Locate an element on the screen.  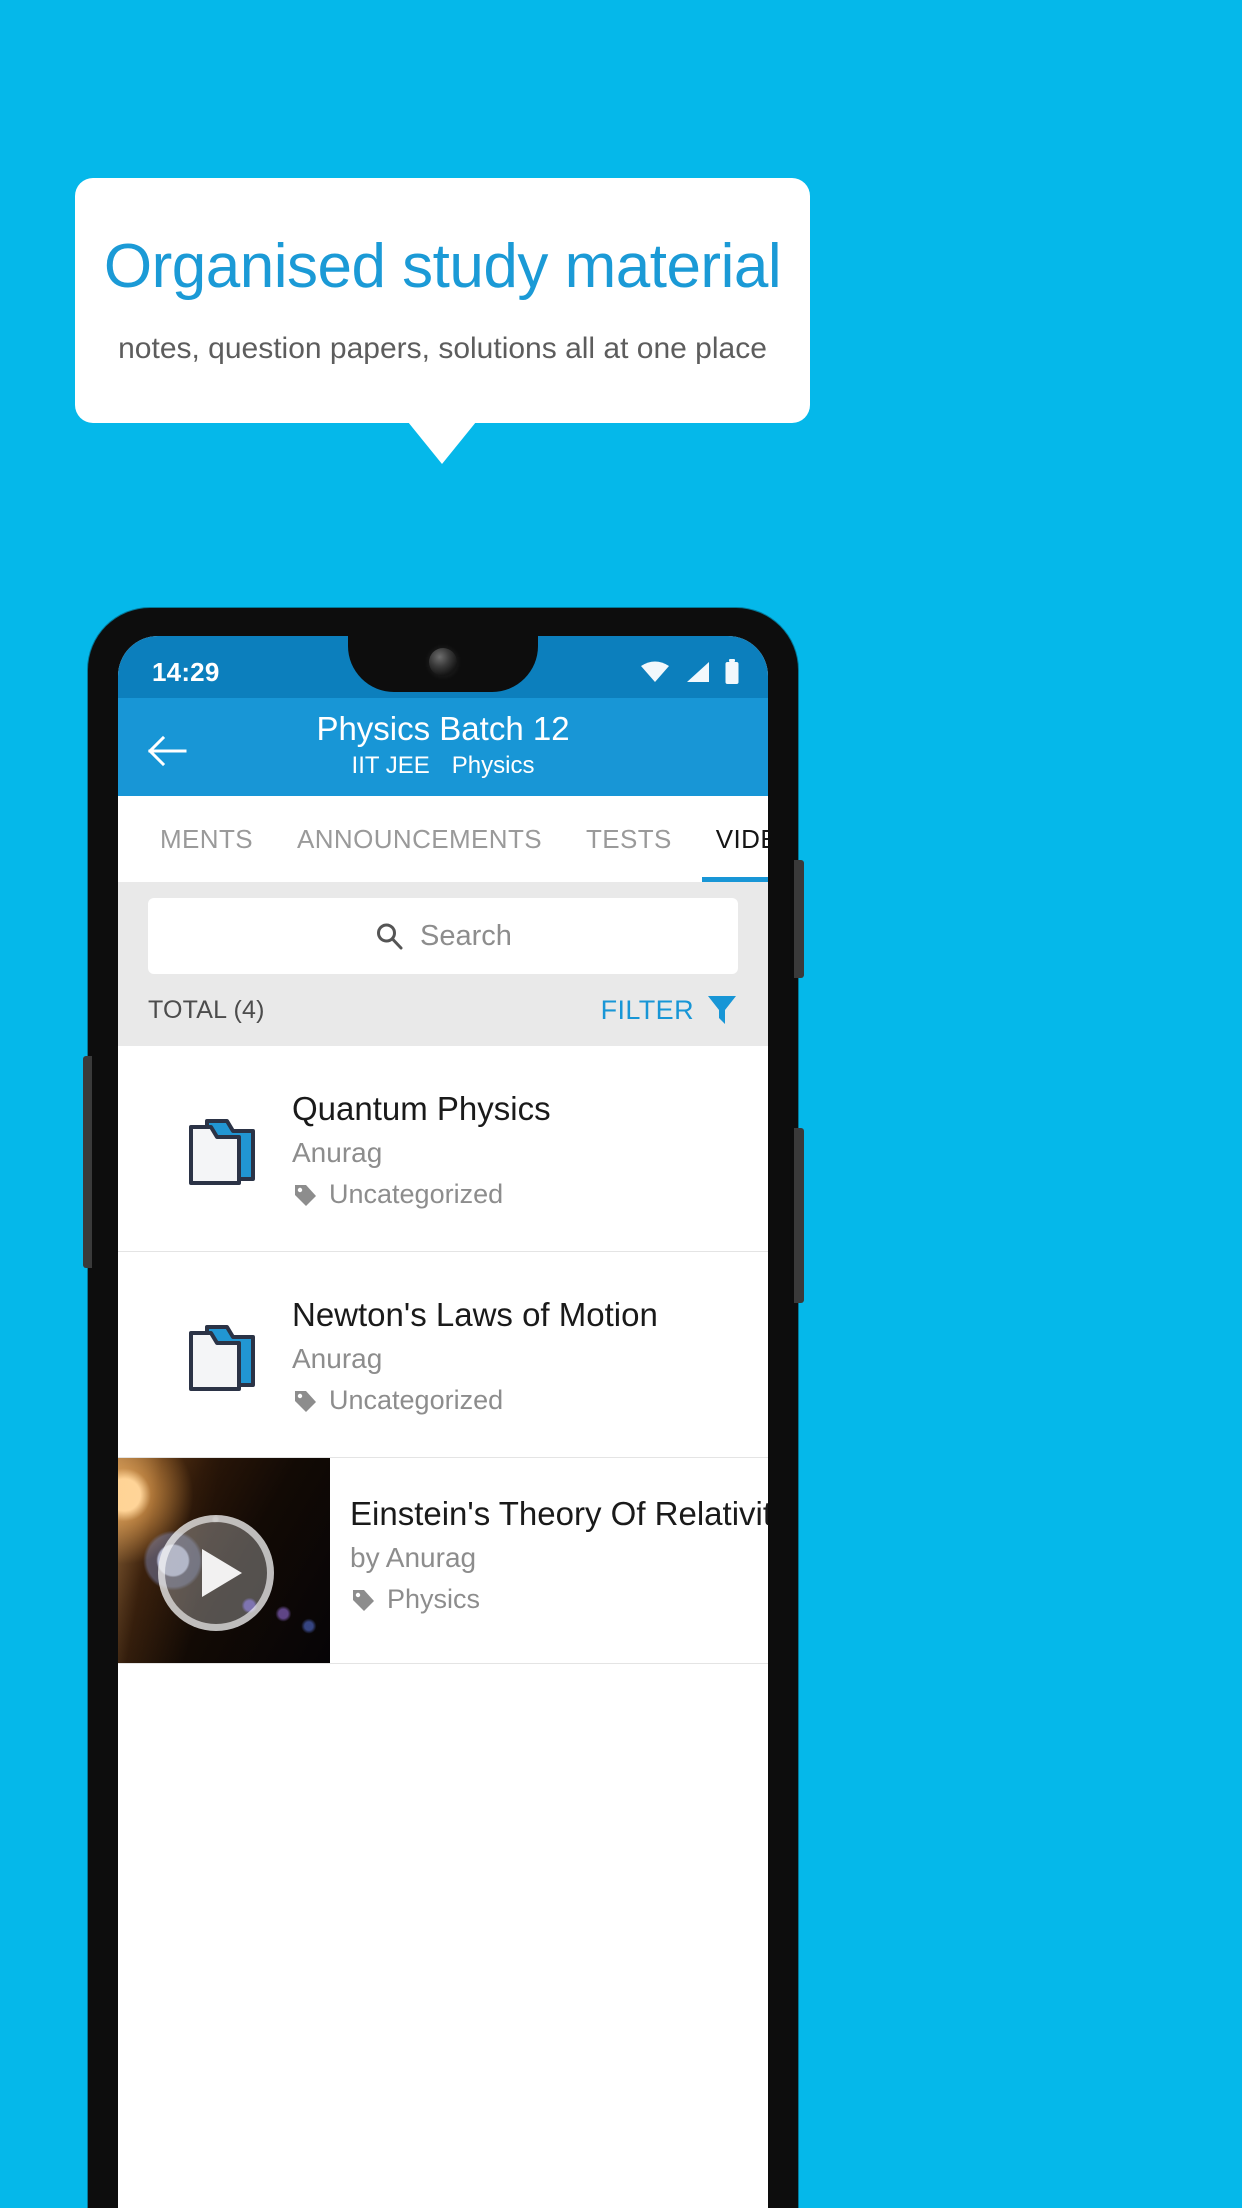
front-camera-icon is located at coordinates (443, 662).